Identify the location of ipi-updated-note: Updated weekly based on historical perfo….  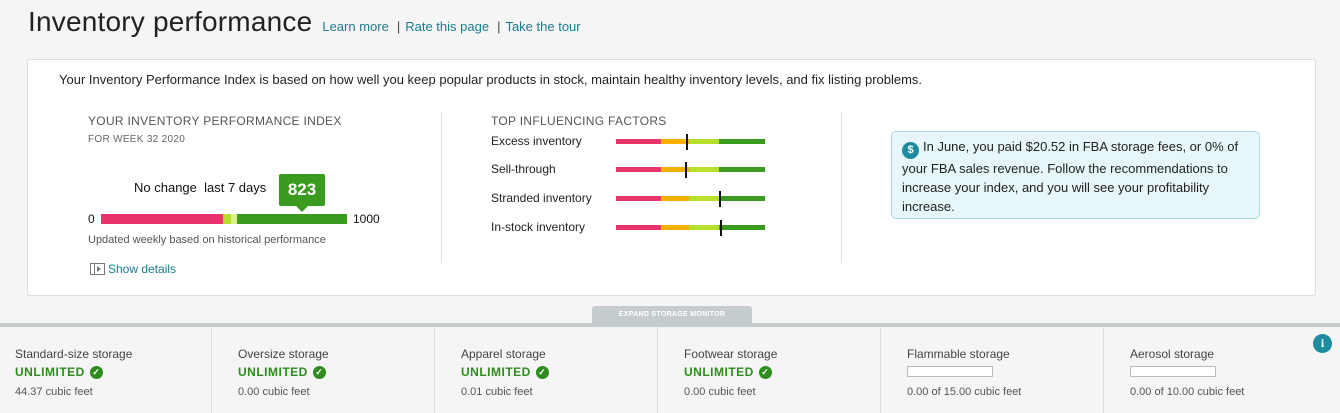
(207, 240).